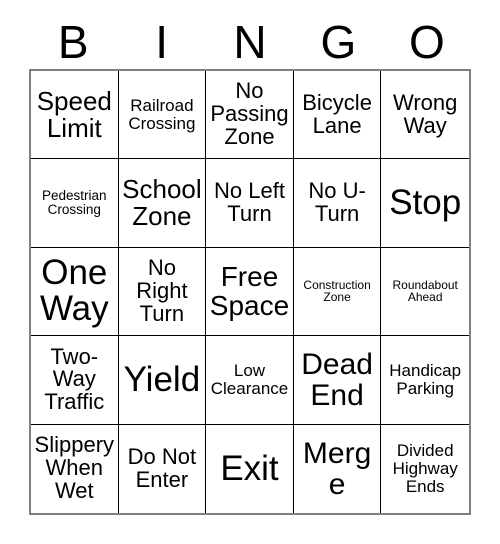 This screenshot has height=544, width=500. I want to click on bingo-cell: Two-Way Traffic, so click(75, 380).